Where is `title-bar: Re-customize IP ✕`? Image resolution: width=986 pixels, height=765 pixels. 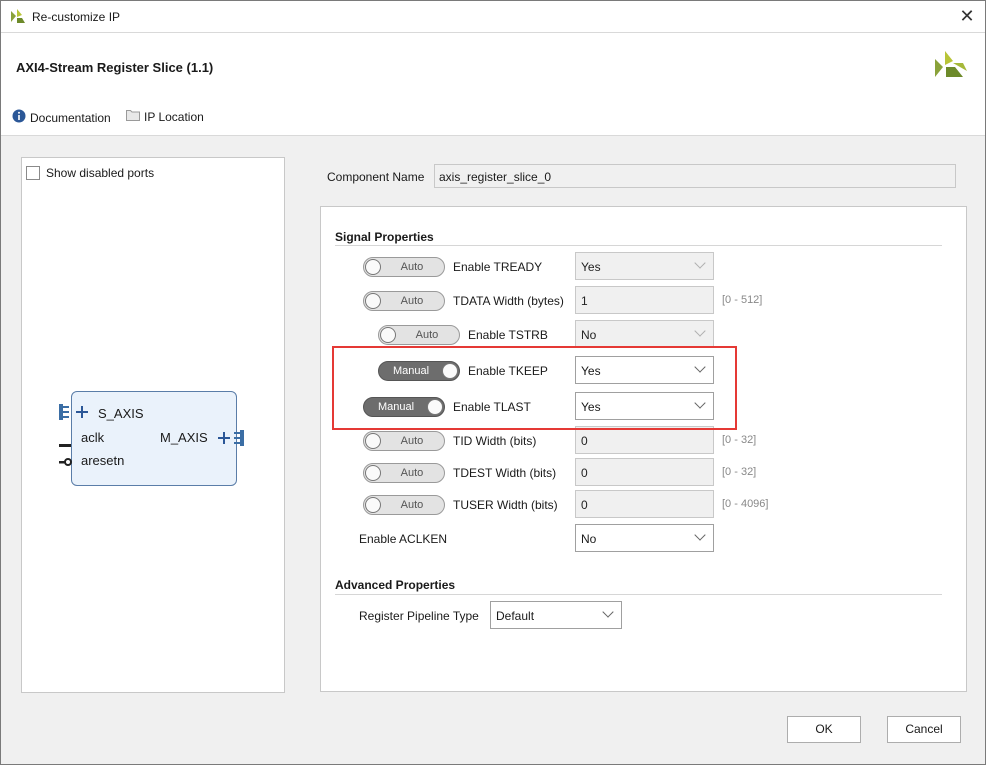
title-bar: Re-customize IP ✕ is located at coordinates (493, 17).